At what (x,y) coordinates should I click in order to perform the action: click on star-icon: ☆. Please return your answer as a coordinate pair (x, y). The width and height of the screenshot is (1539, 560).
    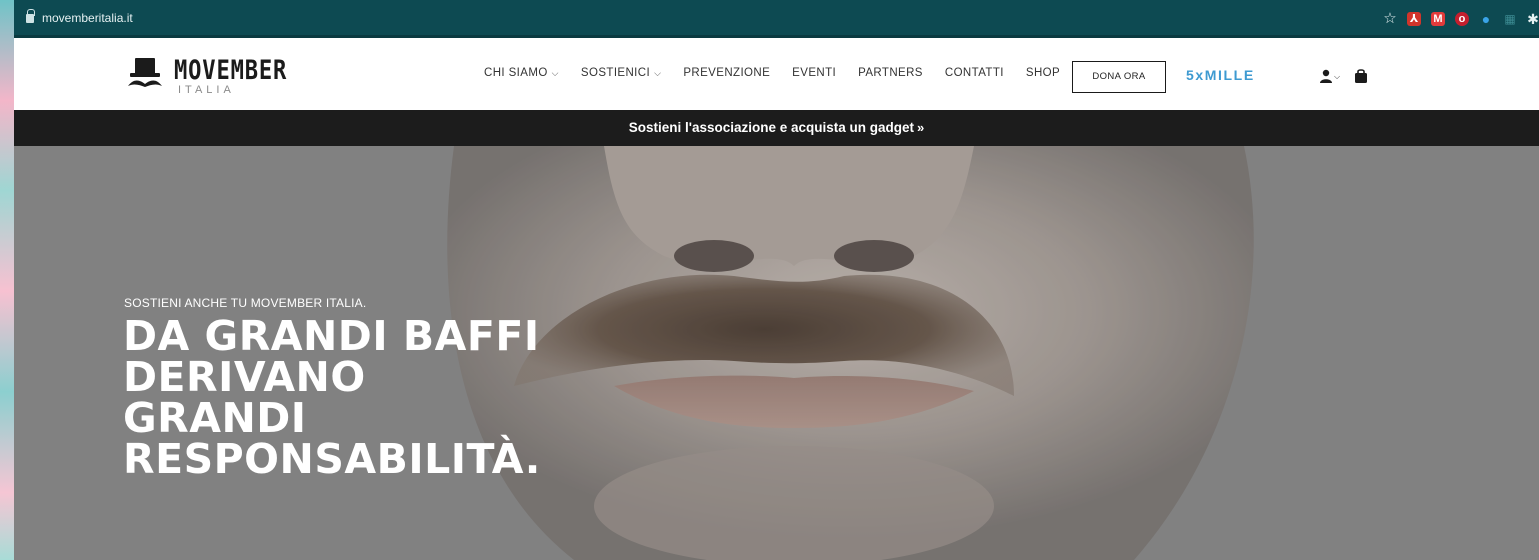
    Looking at the image, I should click on (1390, 18).